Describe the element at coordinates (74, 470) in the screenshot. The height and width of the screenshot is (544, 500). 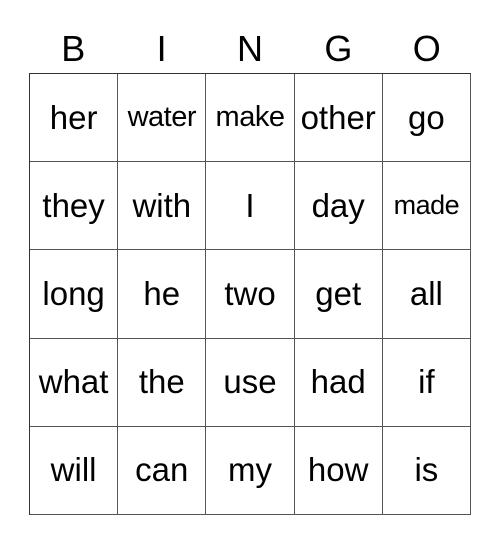
I see `bingo-cell: will` at that location.